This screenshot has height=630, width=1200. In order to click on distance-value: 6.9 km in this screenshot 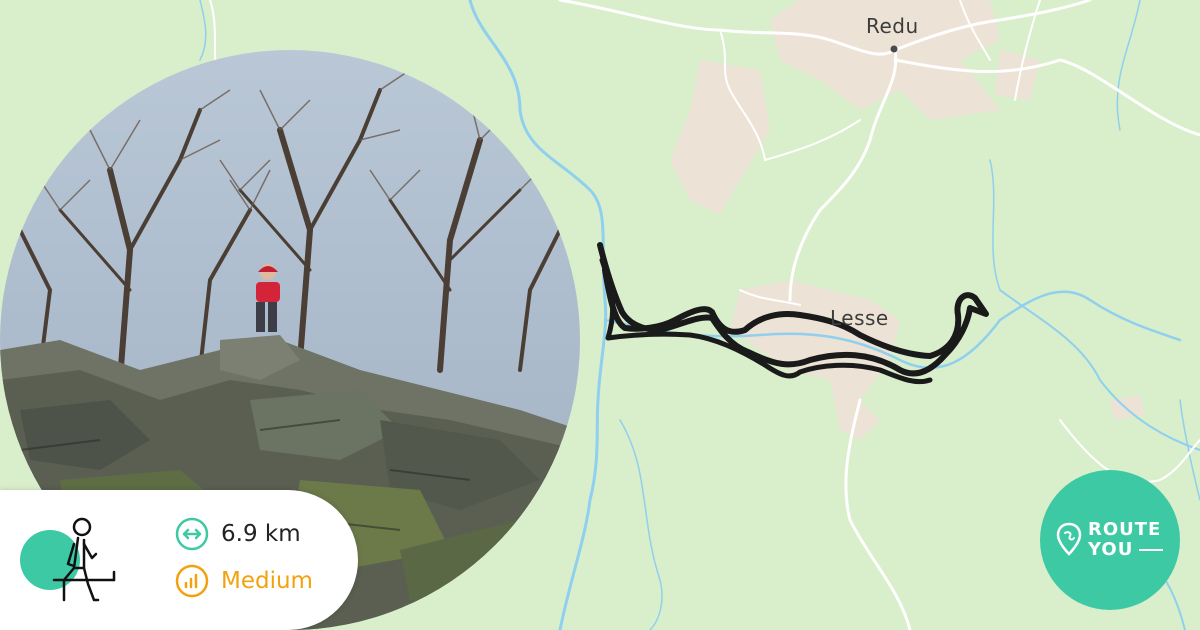, I will do `click(261, 534)`.